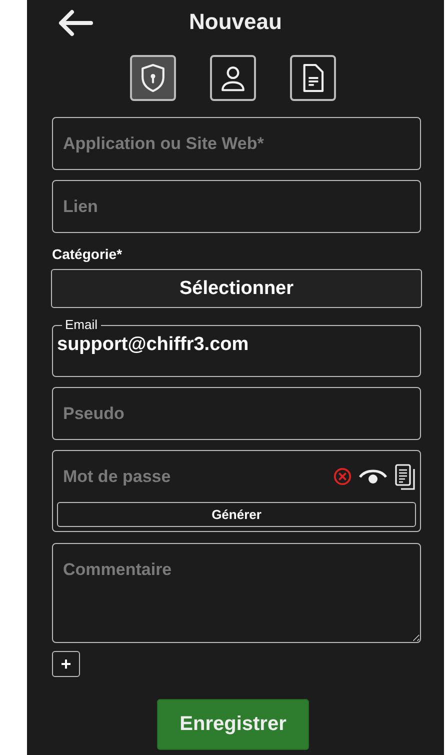 The image size is (447, 755). Describe the element at coordinates (342, 476) in the screenshot. I see `clear-icon` at that location.